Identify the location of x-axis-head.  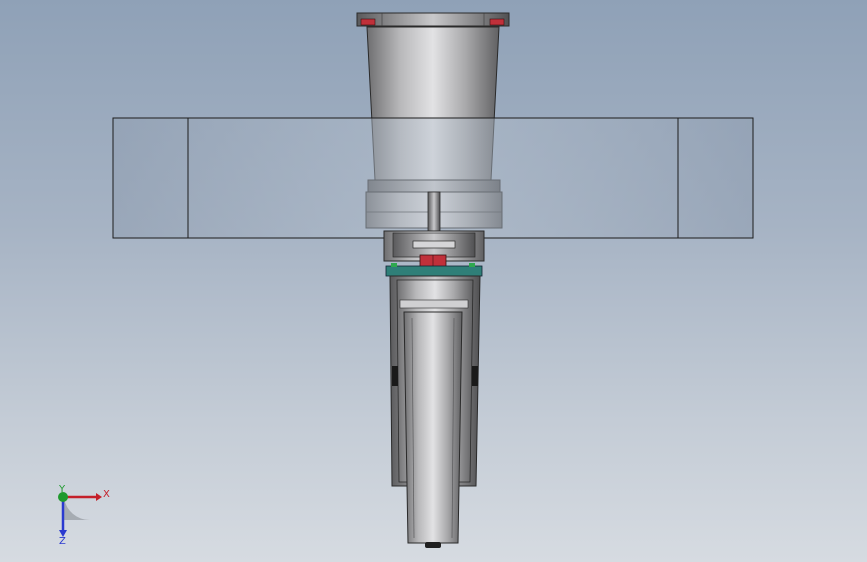
(99, 497).